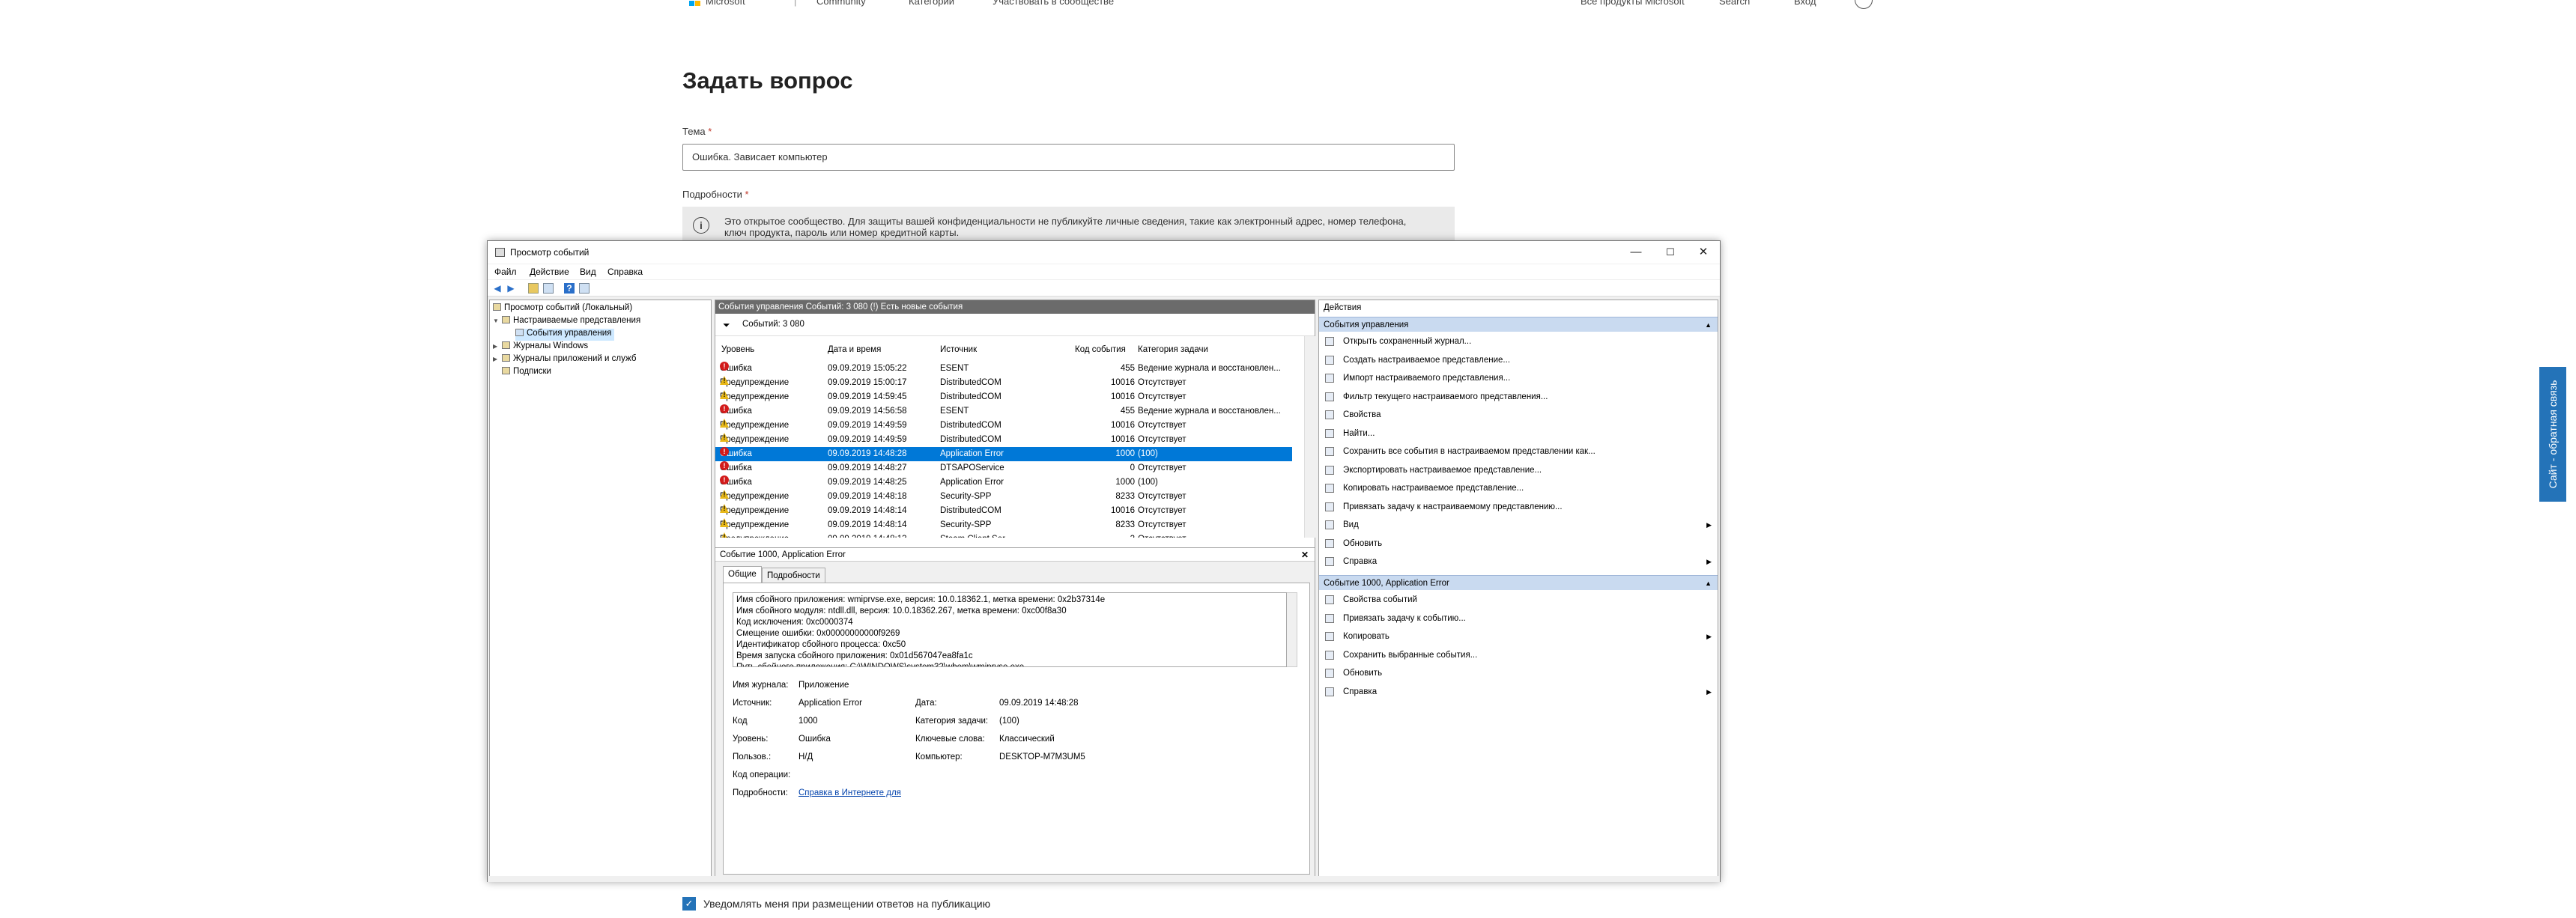 This screenshot has height=918, width=2576. I want to click on info-icon: i, so click(701, 225).